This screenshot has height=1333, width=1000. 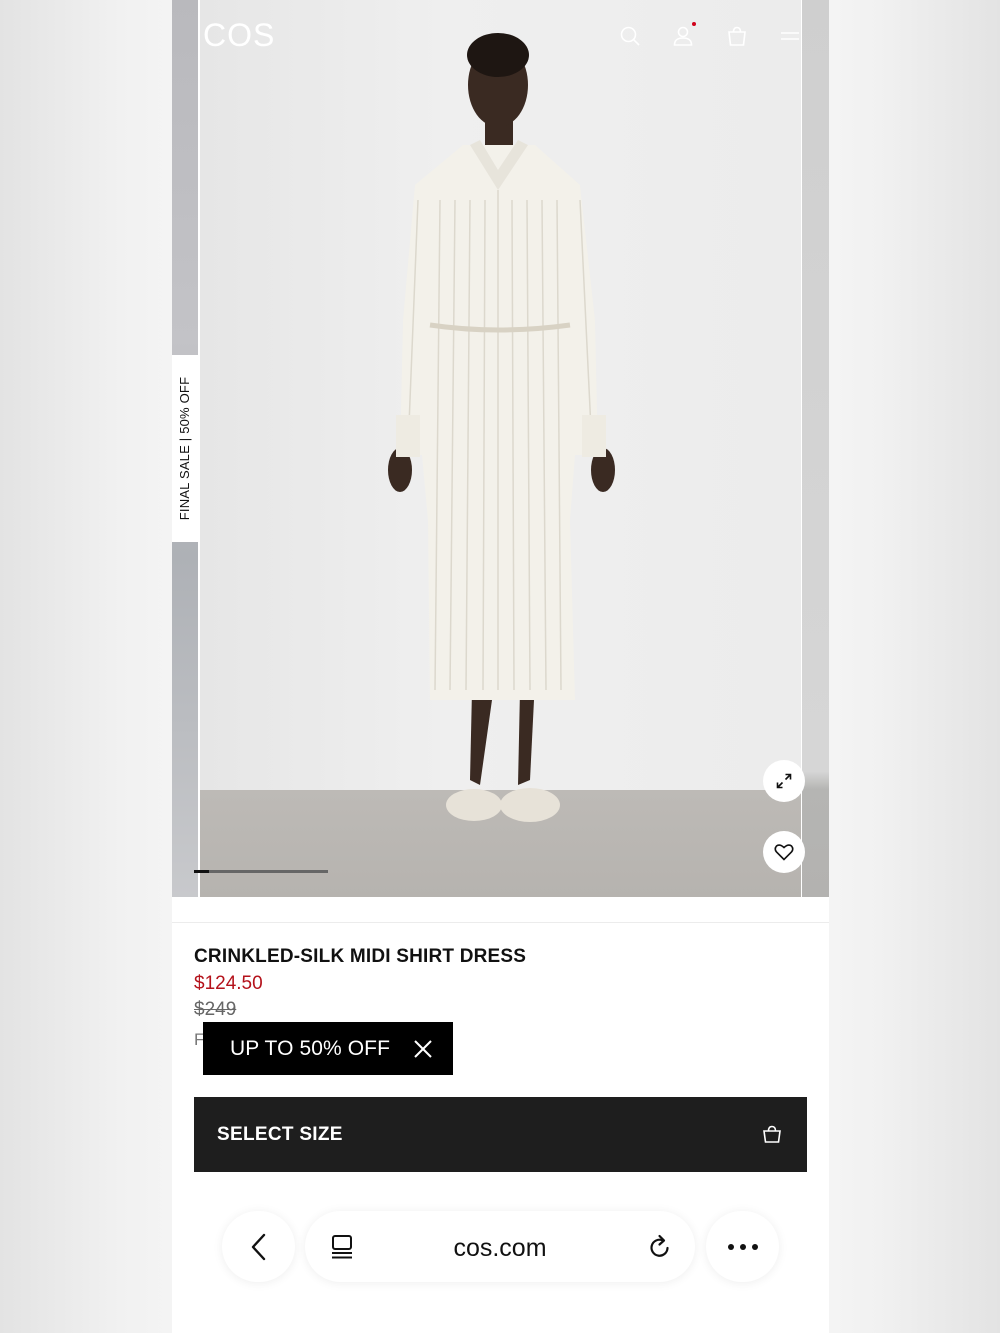 I want to click on promo-toast: UP TO 50% OFF, so click(x=328, y=1048).